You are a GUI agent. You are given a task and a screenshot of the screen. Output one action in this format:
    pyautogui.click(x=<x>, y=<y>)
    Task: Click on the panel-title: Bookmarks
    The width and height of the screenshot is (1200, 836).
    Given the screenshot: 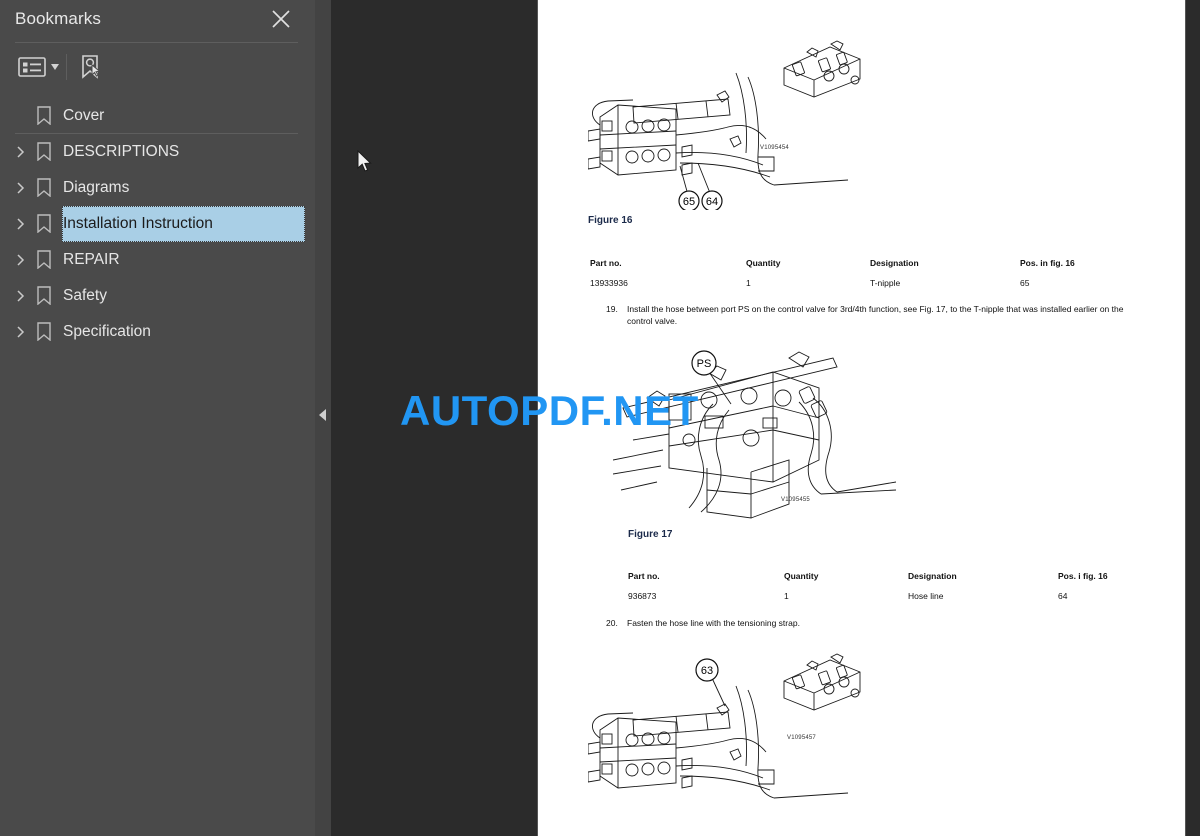 What is the action you would take?
    pyautogui.click(x=58, y=18)
    